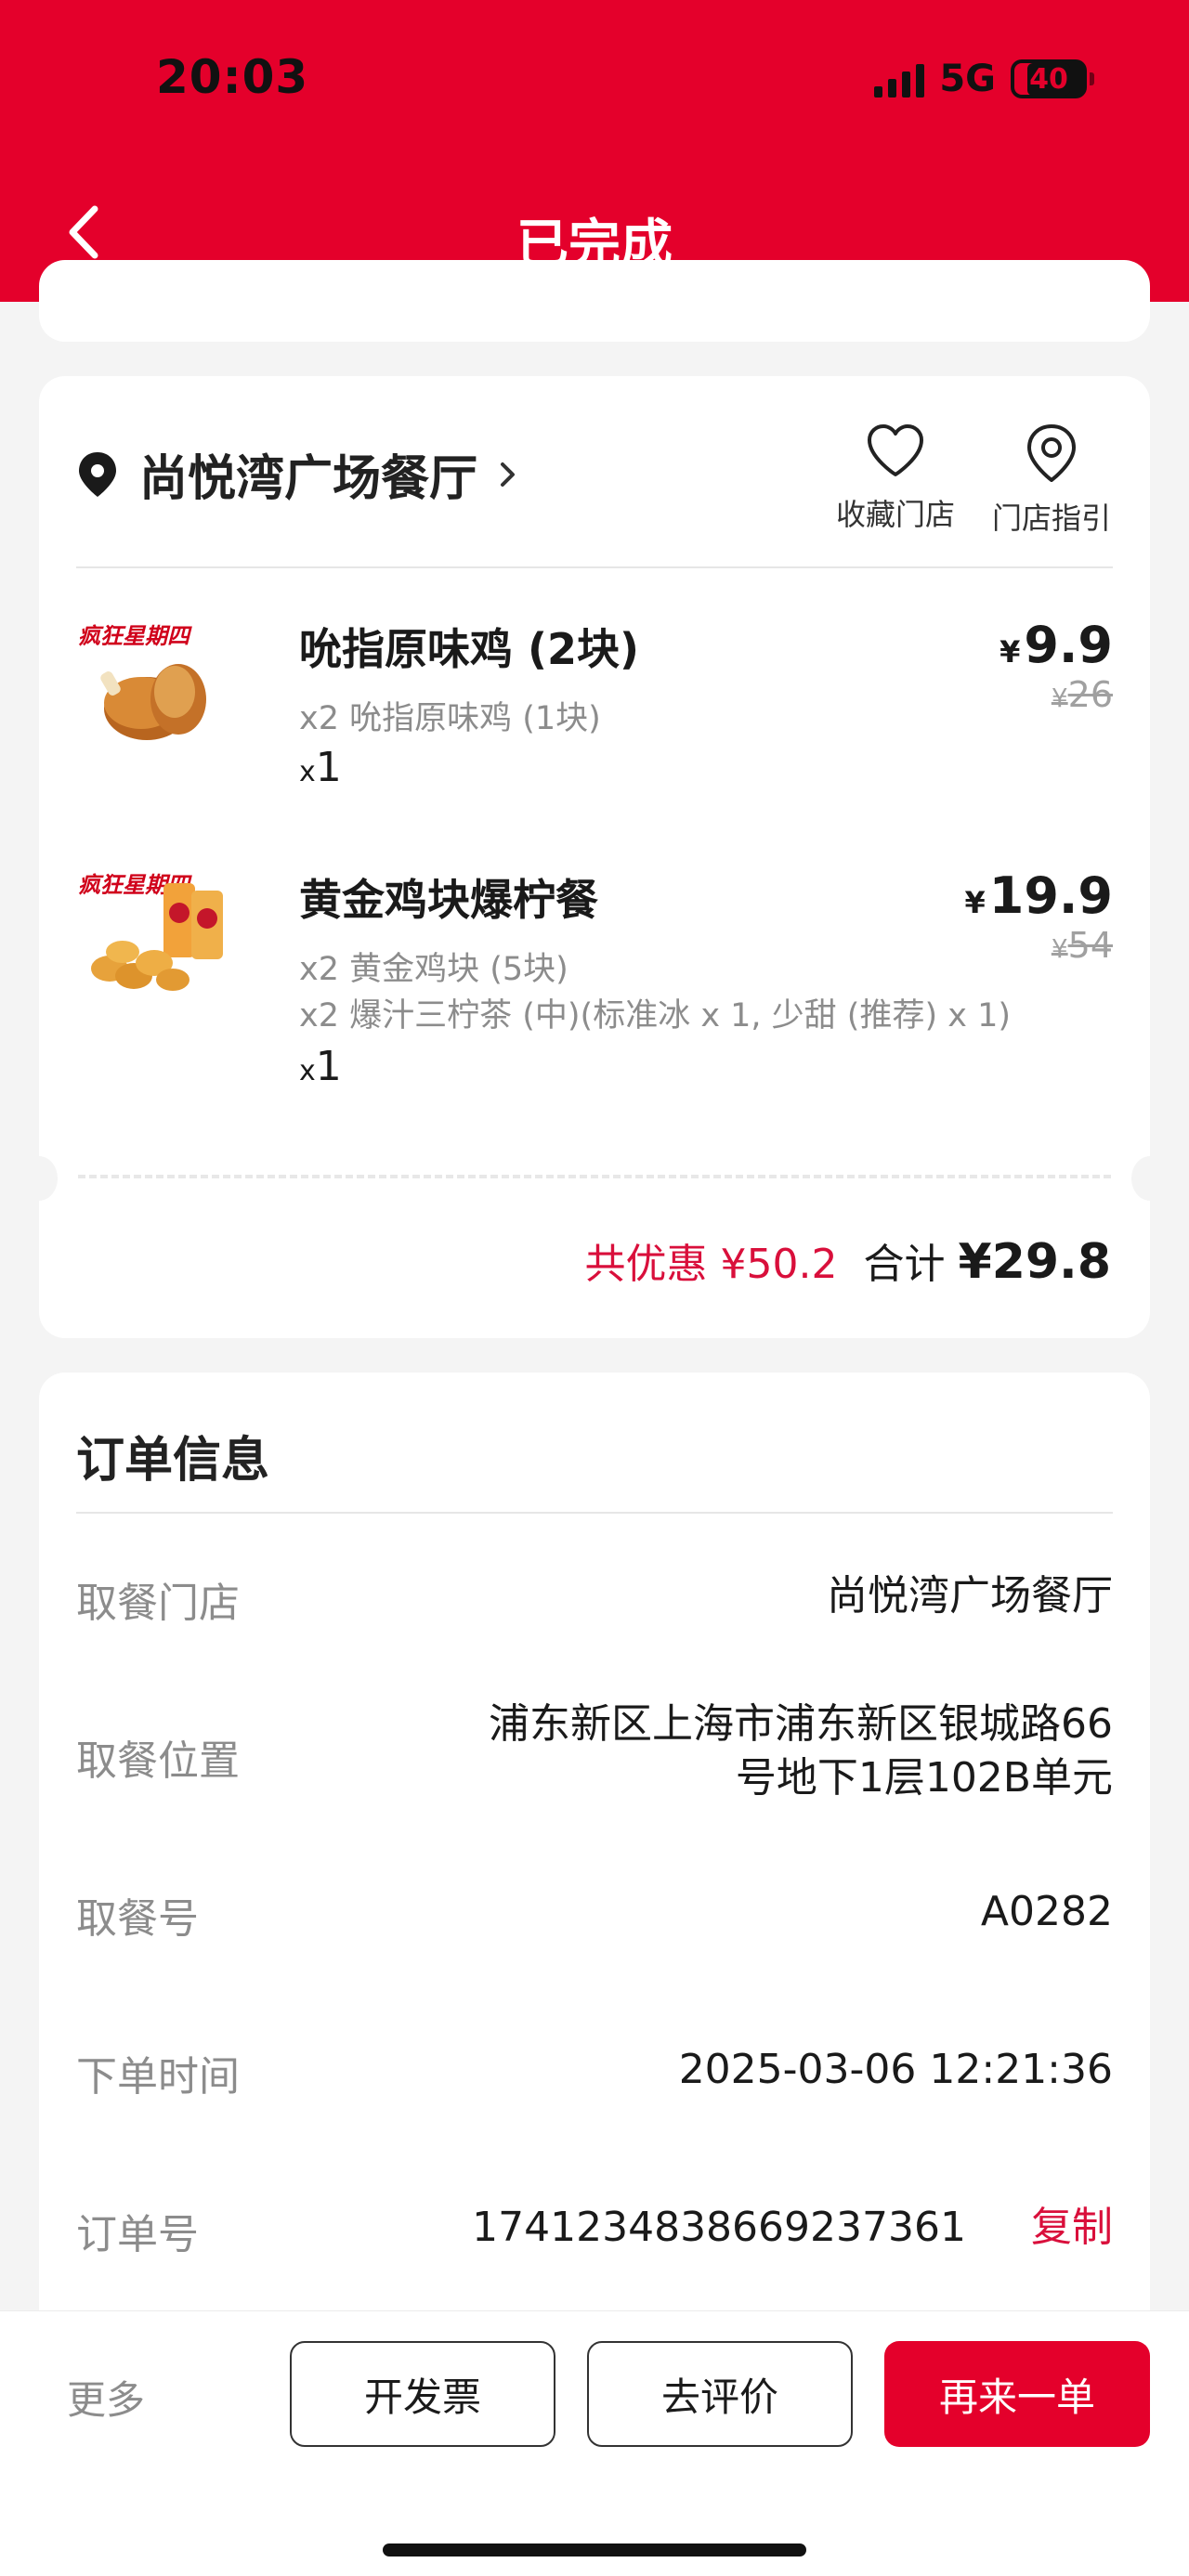 This screenshot has height=2576, width=1189. Describe the element at coordinates (594, 1177) in the screenshot. I see `dashed-divider` at that location.